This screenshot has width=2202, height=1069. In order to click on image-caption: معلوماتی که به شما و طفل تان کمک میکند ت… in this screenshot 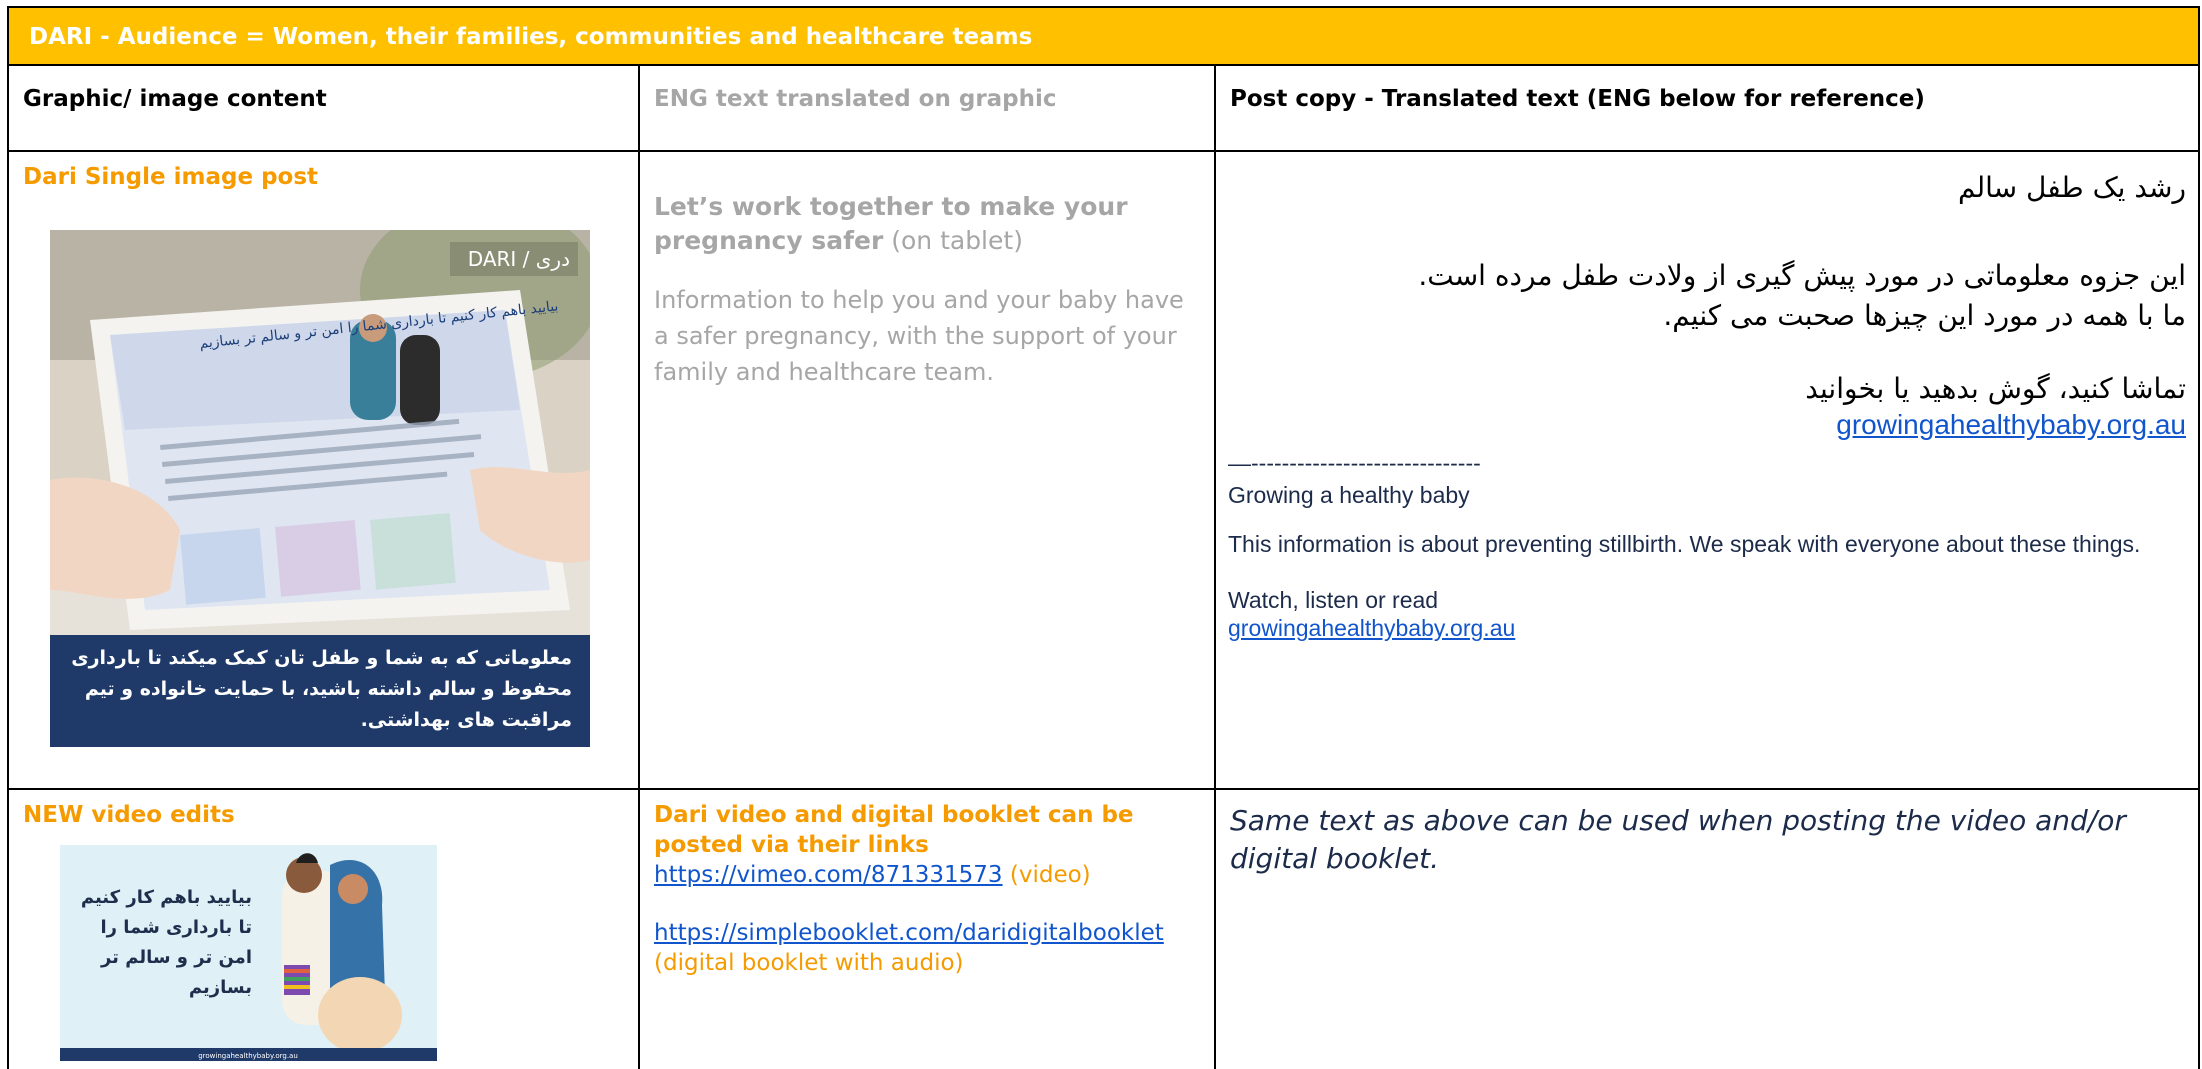, I will do `click(321, 689)`.